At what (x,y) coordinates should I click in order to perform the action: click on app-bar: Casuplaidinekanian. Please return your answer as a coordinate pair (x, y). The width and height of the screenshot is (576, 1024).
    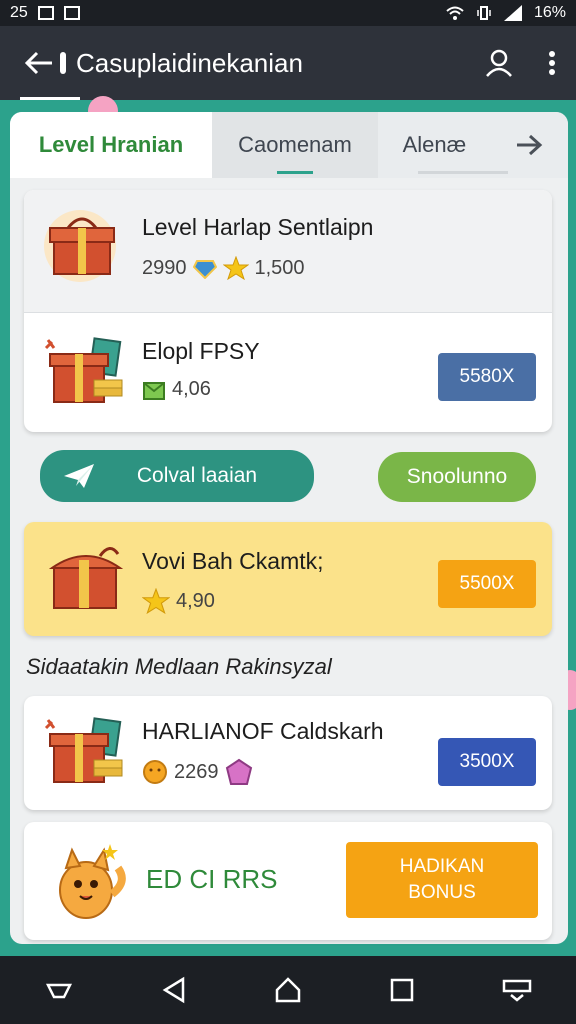
    Looking at the image, I should click on (288, 63).